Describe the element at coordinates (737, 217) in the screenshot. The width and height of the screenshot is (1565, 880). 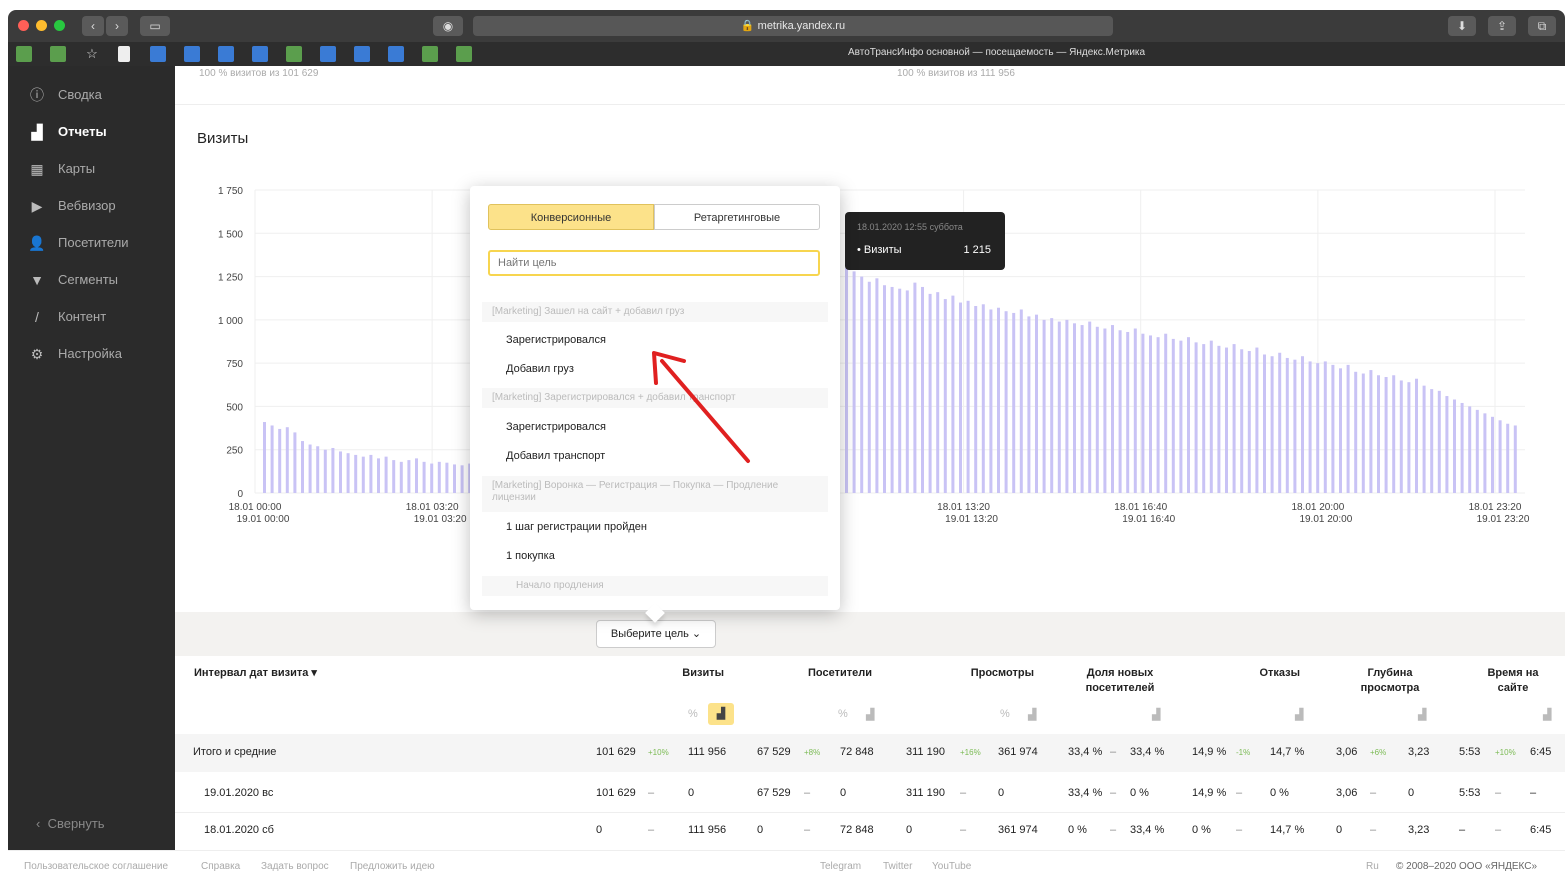
I see `tab-retargeting-goals: Ретаргетинговые` at that location.